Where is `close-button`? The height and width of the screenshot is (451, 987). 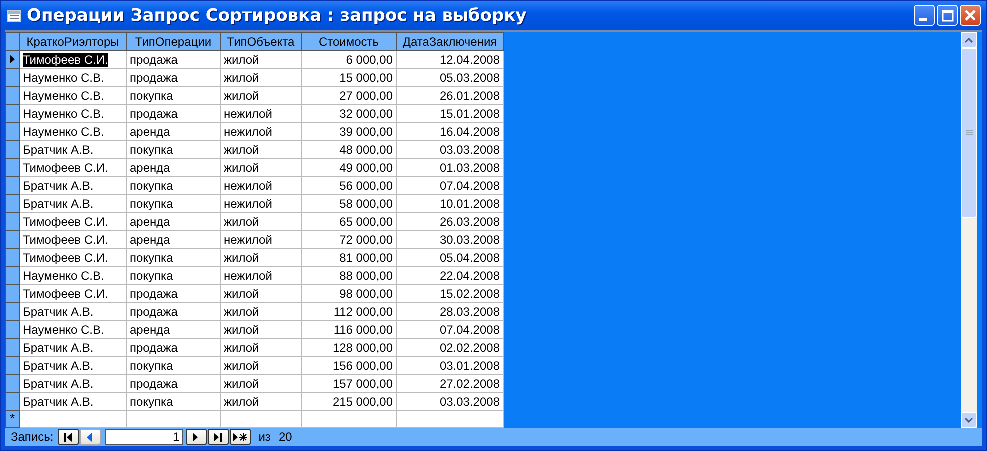
close-button is located at coordinates (970, 15).